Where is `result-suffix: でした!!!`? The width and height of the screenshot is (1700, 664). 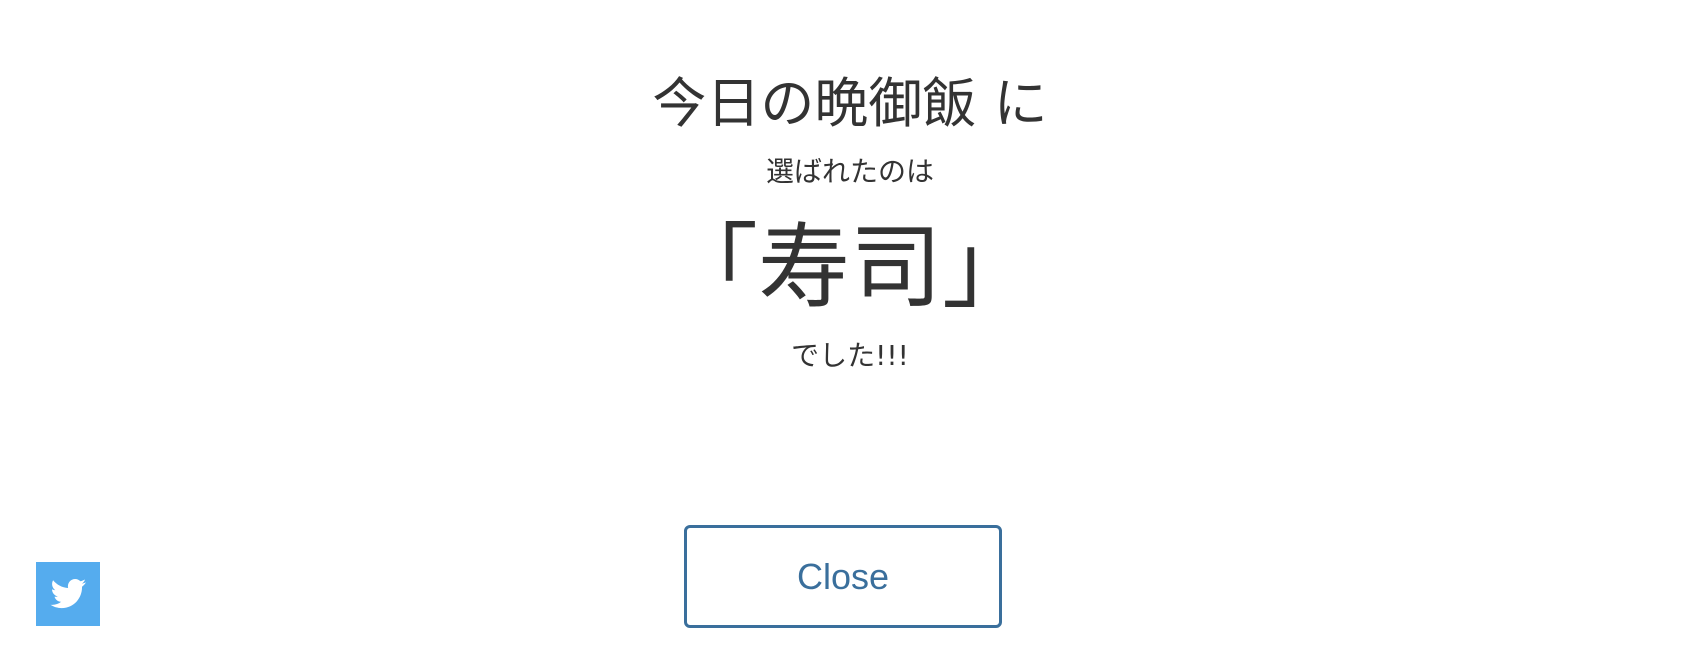
result-suffix: でした!!! is located at coordinates (850, 355).